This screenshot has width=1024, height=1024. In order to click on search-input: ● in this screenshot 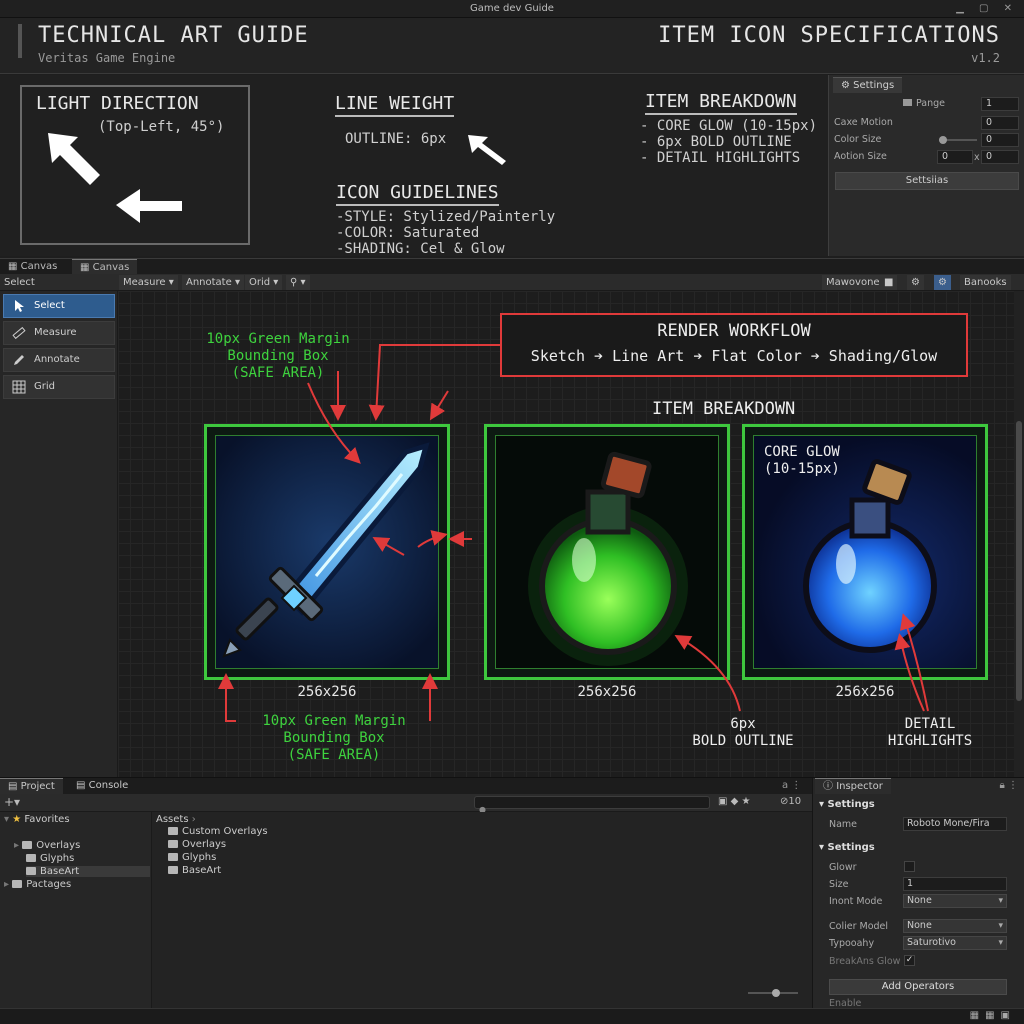, I will do `click(592, 805)`.